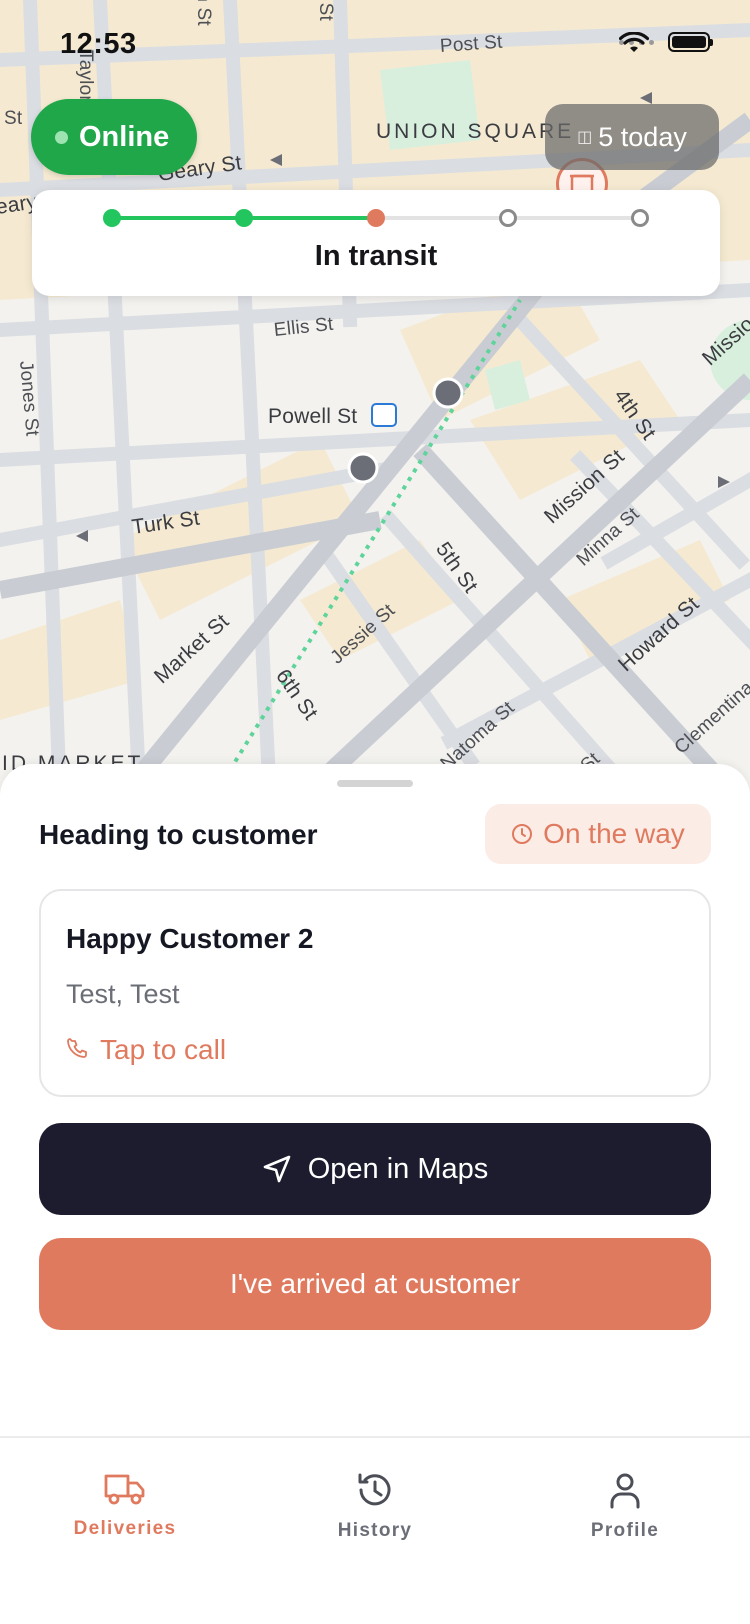 The height and width of the screenshot is (1624, 750). I want to click on tab-history-label: History, so click(375, 1530).